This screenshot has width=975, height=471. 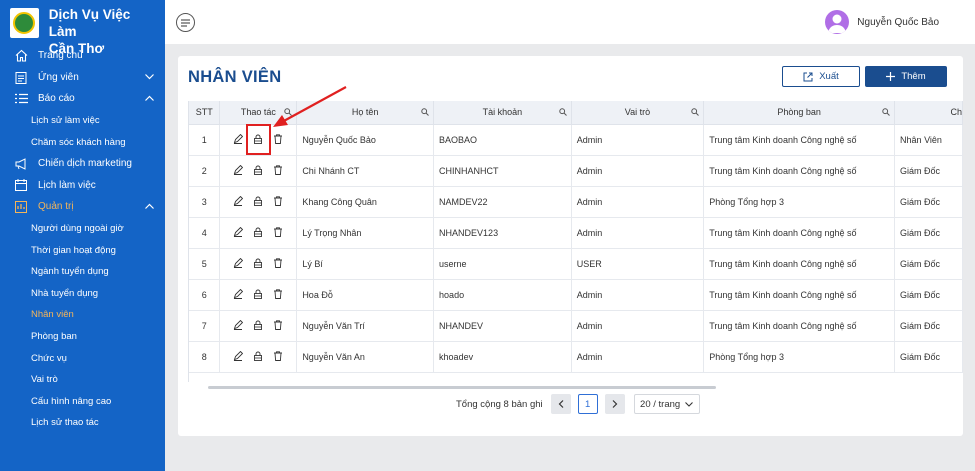 What do you see at coordinates (65, 423) in the screenshot?
I see `sidebar-item-label: Lịch sử thao tác` at bounding box center [65, 423].